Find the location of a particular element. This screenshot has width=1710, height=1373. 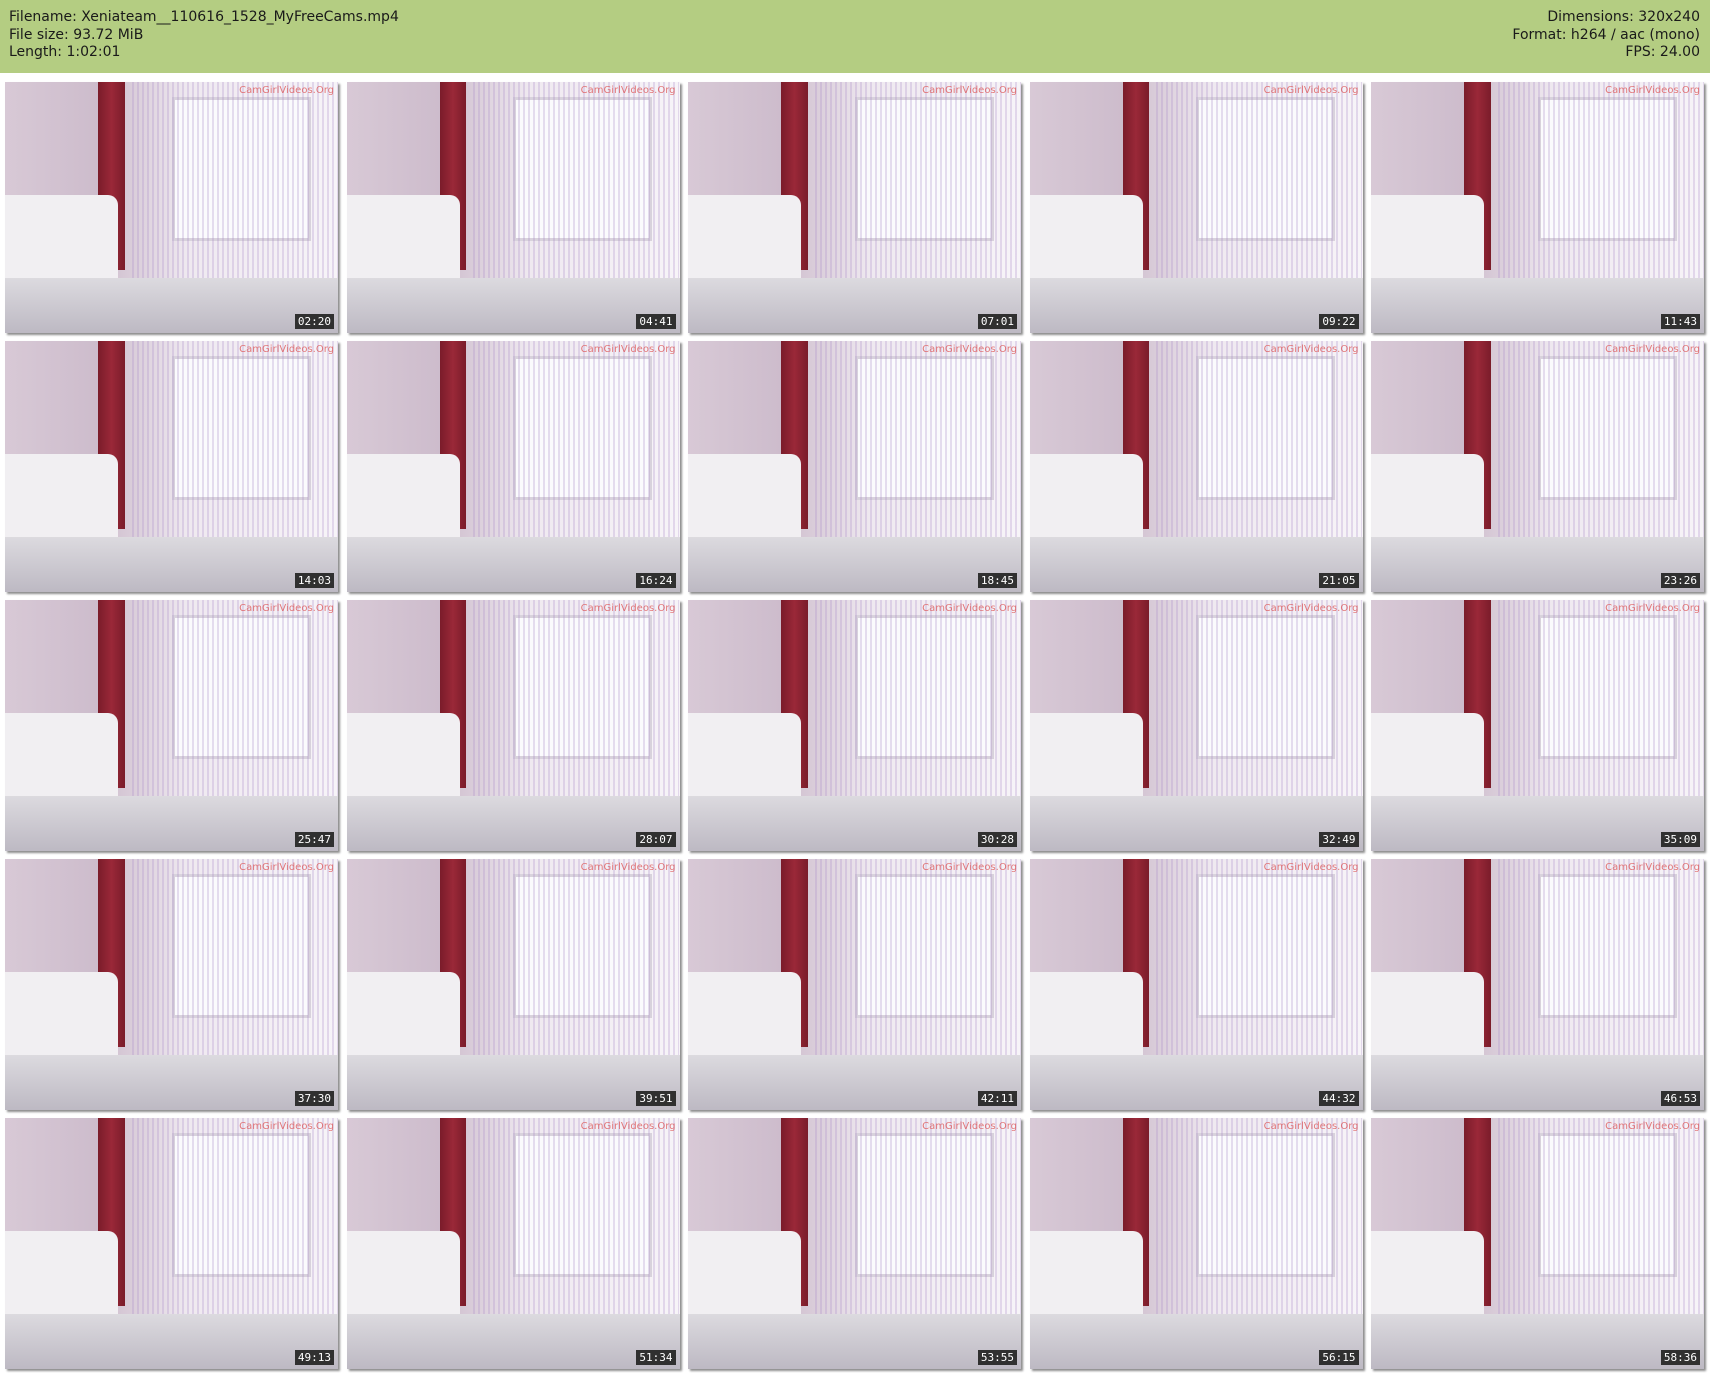

video-thumbnail: CamGirlVideos.Org 28:07 is located at coordinates (513, 725).